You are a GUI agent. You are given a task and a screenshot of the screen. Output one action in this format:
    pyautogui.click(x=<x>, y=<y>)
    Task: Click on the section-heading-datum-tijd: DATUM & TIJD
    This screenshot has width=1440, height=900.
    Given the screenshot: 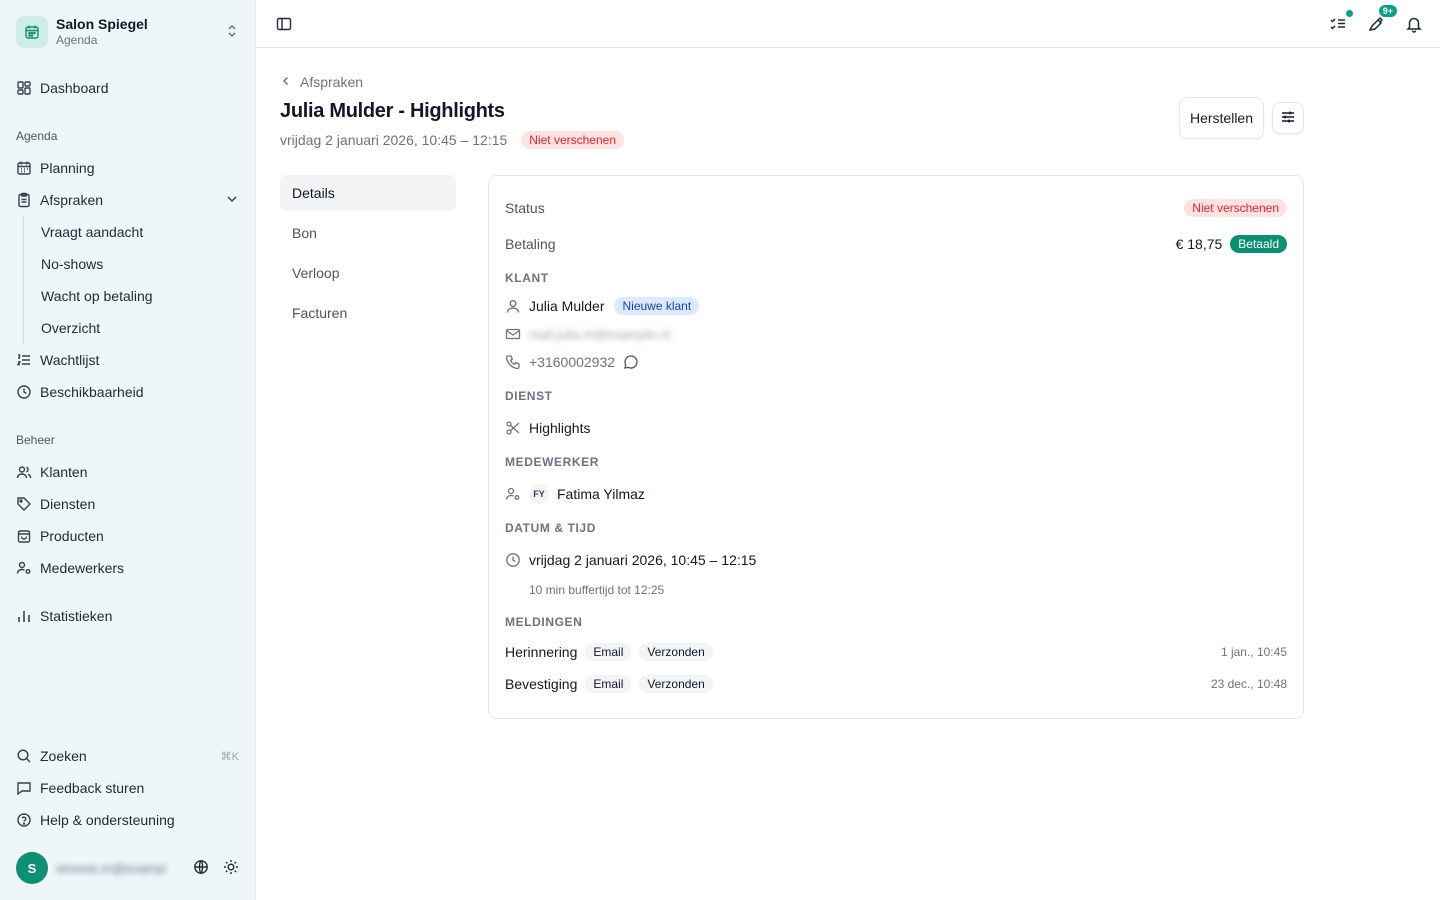 What is the action you would take?
    pyautogui.click(x=550, y=528)
    